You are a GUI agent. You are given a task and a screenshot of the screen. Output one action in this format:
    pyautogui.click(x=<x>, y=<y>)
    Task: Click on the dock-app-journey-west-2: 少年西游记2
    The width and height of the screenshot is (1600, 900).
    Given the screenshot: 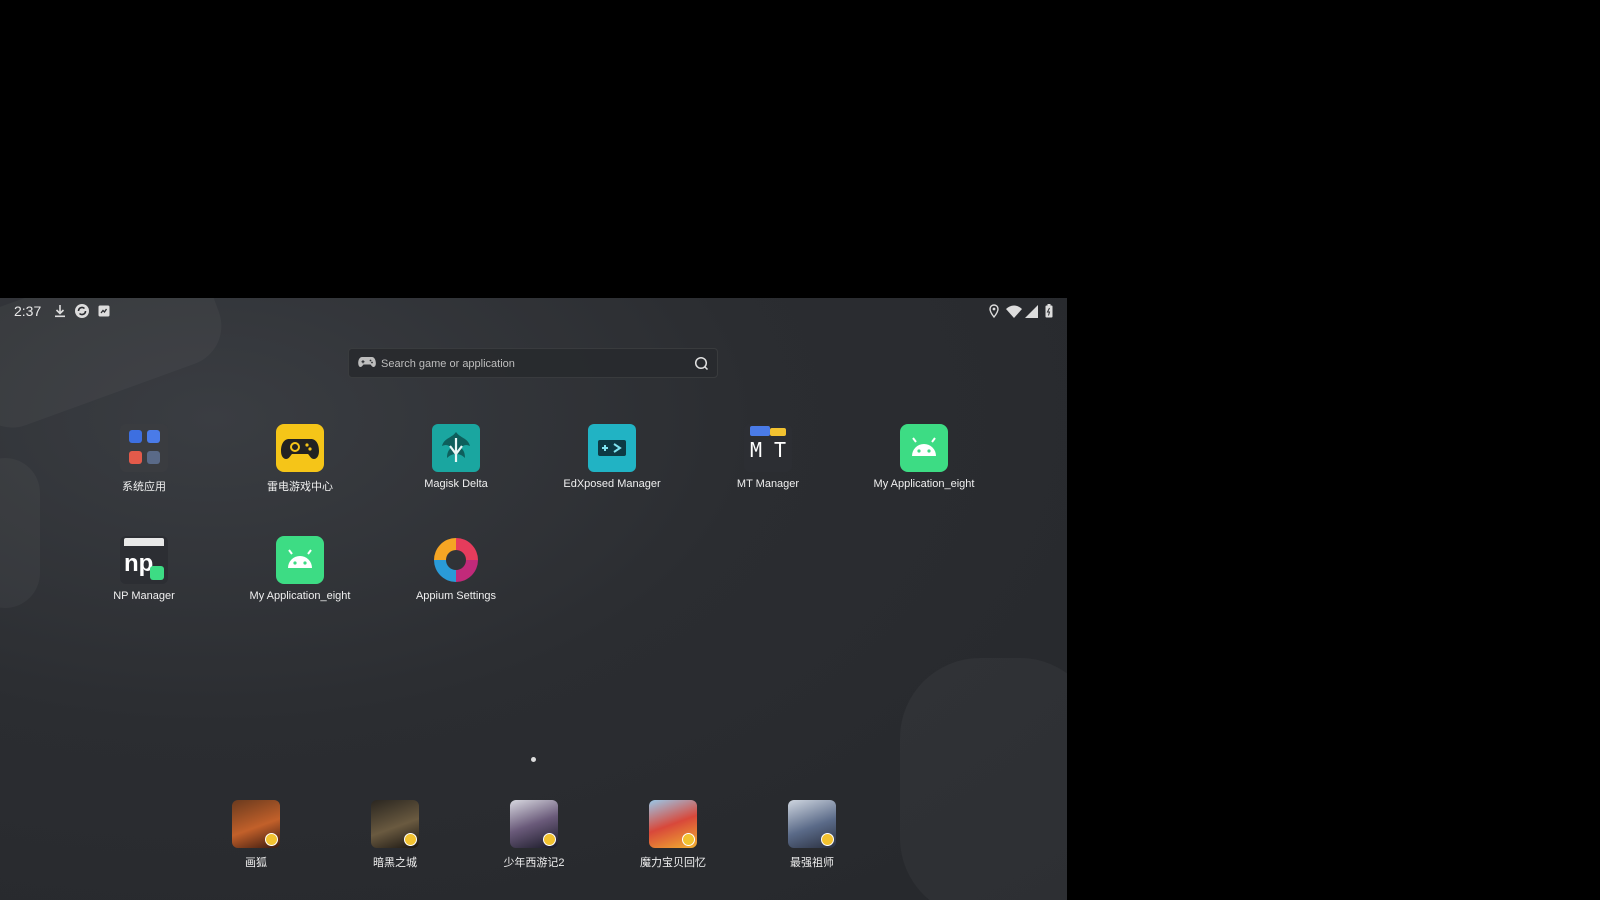 What is the action you would take?
    pyautogui.click(x=534, y=835)
    